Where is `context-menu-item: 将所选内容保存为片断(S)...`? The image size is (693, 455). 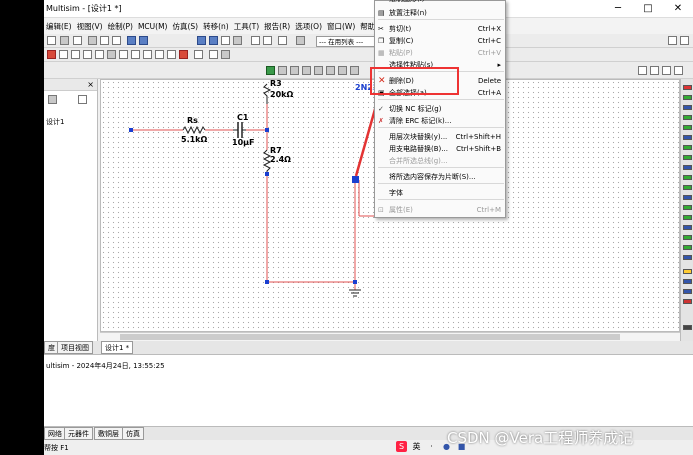 context-menu-item: 将所选内容保存为片断(S)... is located at coordinates (440, 177).